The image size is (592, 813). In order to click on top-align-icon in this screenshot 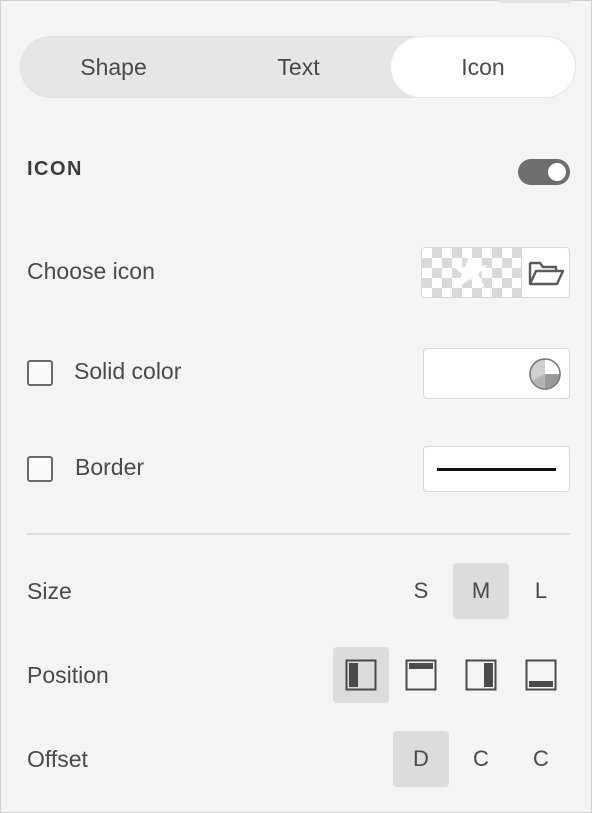, I will do `click(421, 675)`.